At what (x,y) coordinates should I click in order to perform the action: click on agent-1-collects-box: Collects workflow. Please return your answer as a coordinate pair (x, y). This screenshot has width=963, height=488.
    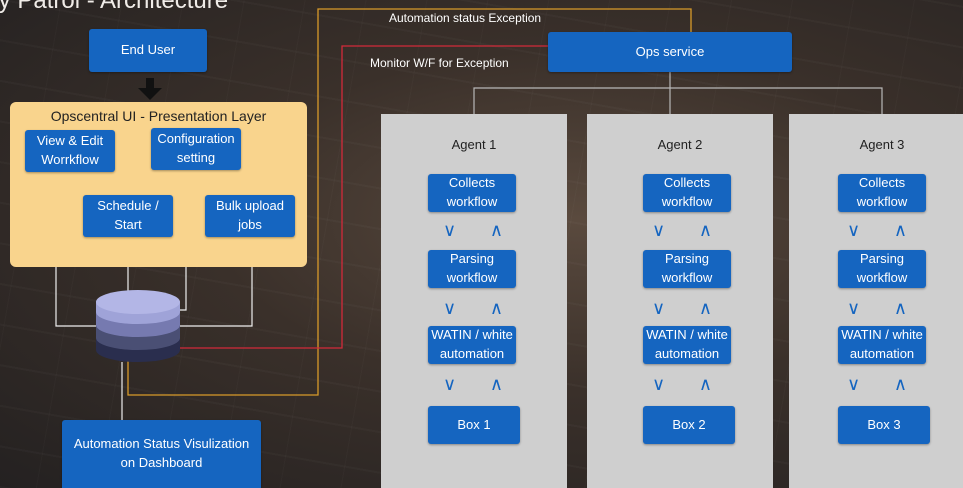
    Looking at the image, I should click on (472, 193).